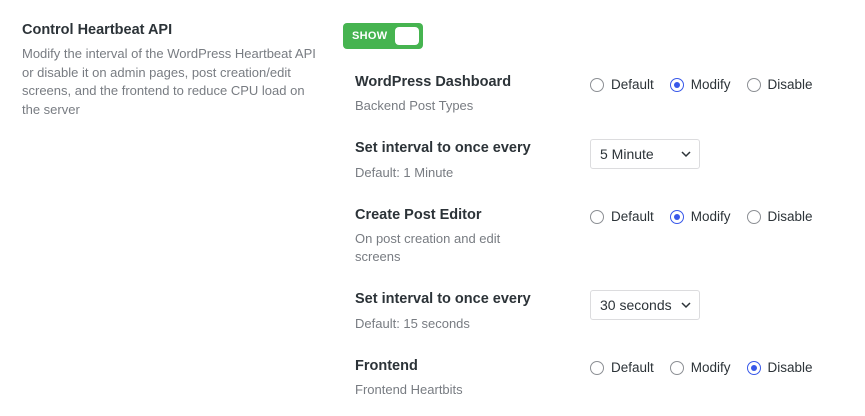 The image size is (865, 416). I want to click on dashboard-description: Backend Post Types, so click(414, 105).